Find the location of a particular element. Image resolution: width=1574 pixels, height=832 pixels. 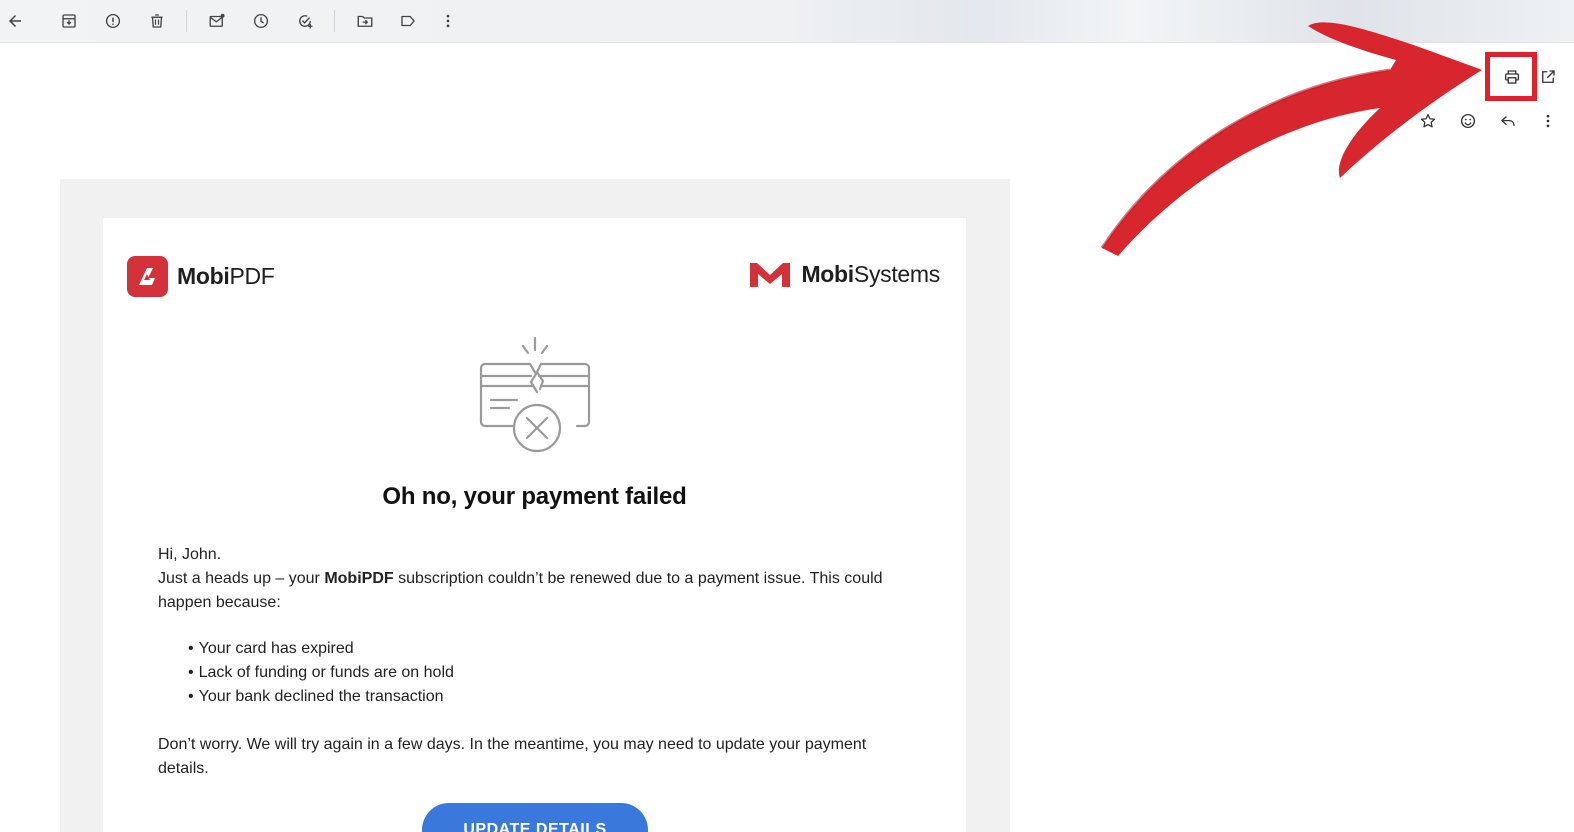

report-spam-icon is located at coordinates (113, 21).